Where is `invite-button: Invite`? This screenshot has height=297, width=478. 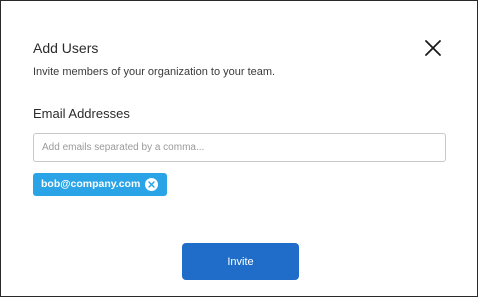 invite-button: Invite is located at coordinates (240, 261).